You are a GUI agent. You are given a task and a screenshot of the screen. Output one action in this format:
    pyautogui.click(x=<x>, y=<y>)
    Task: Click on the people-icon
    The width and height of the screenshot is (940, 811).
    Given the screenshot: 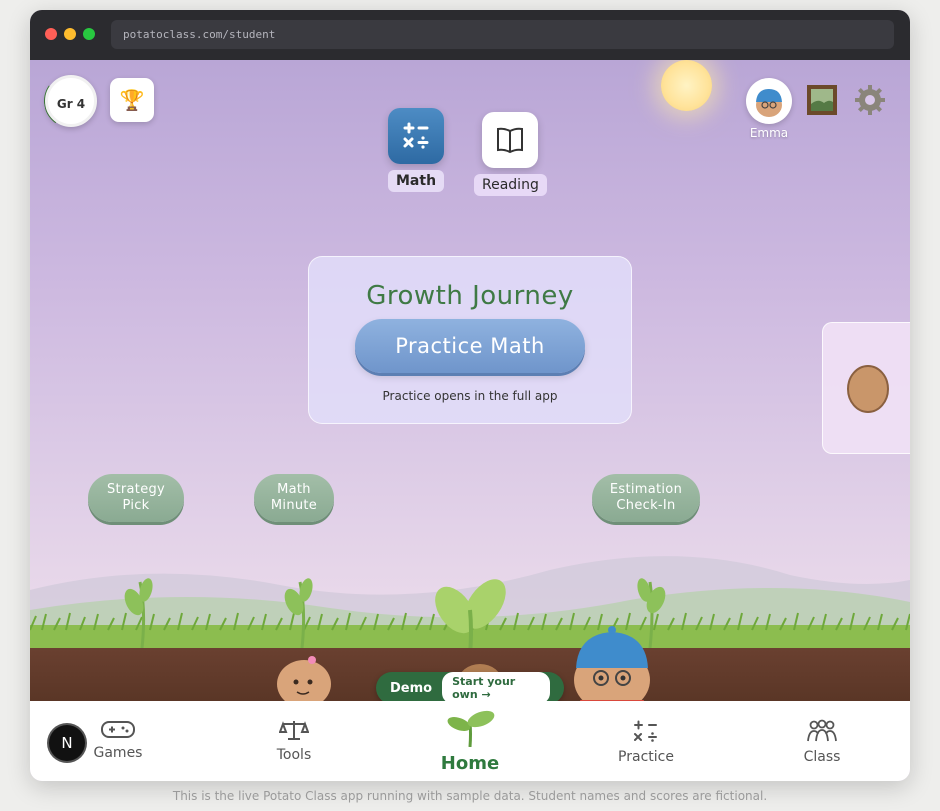 What is the action you would take?
    pyautogui.click(x=822, y=730)
    